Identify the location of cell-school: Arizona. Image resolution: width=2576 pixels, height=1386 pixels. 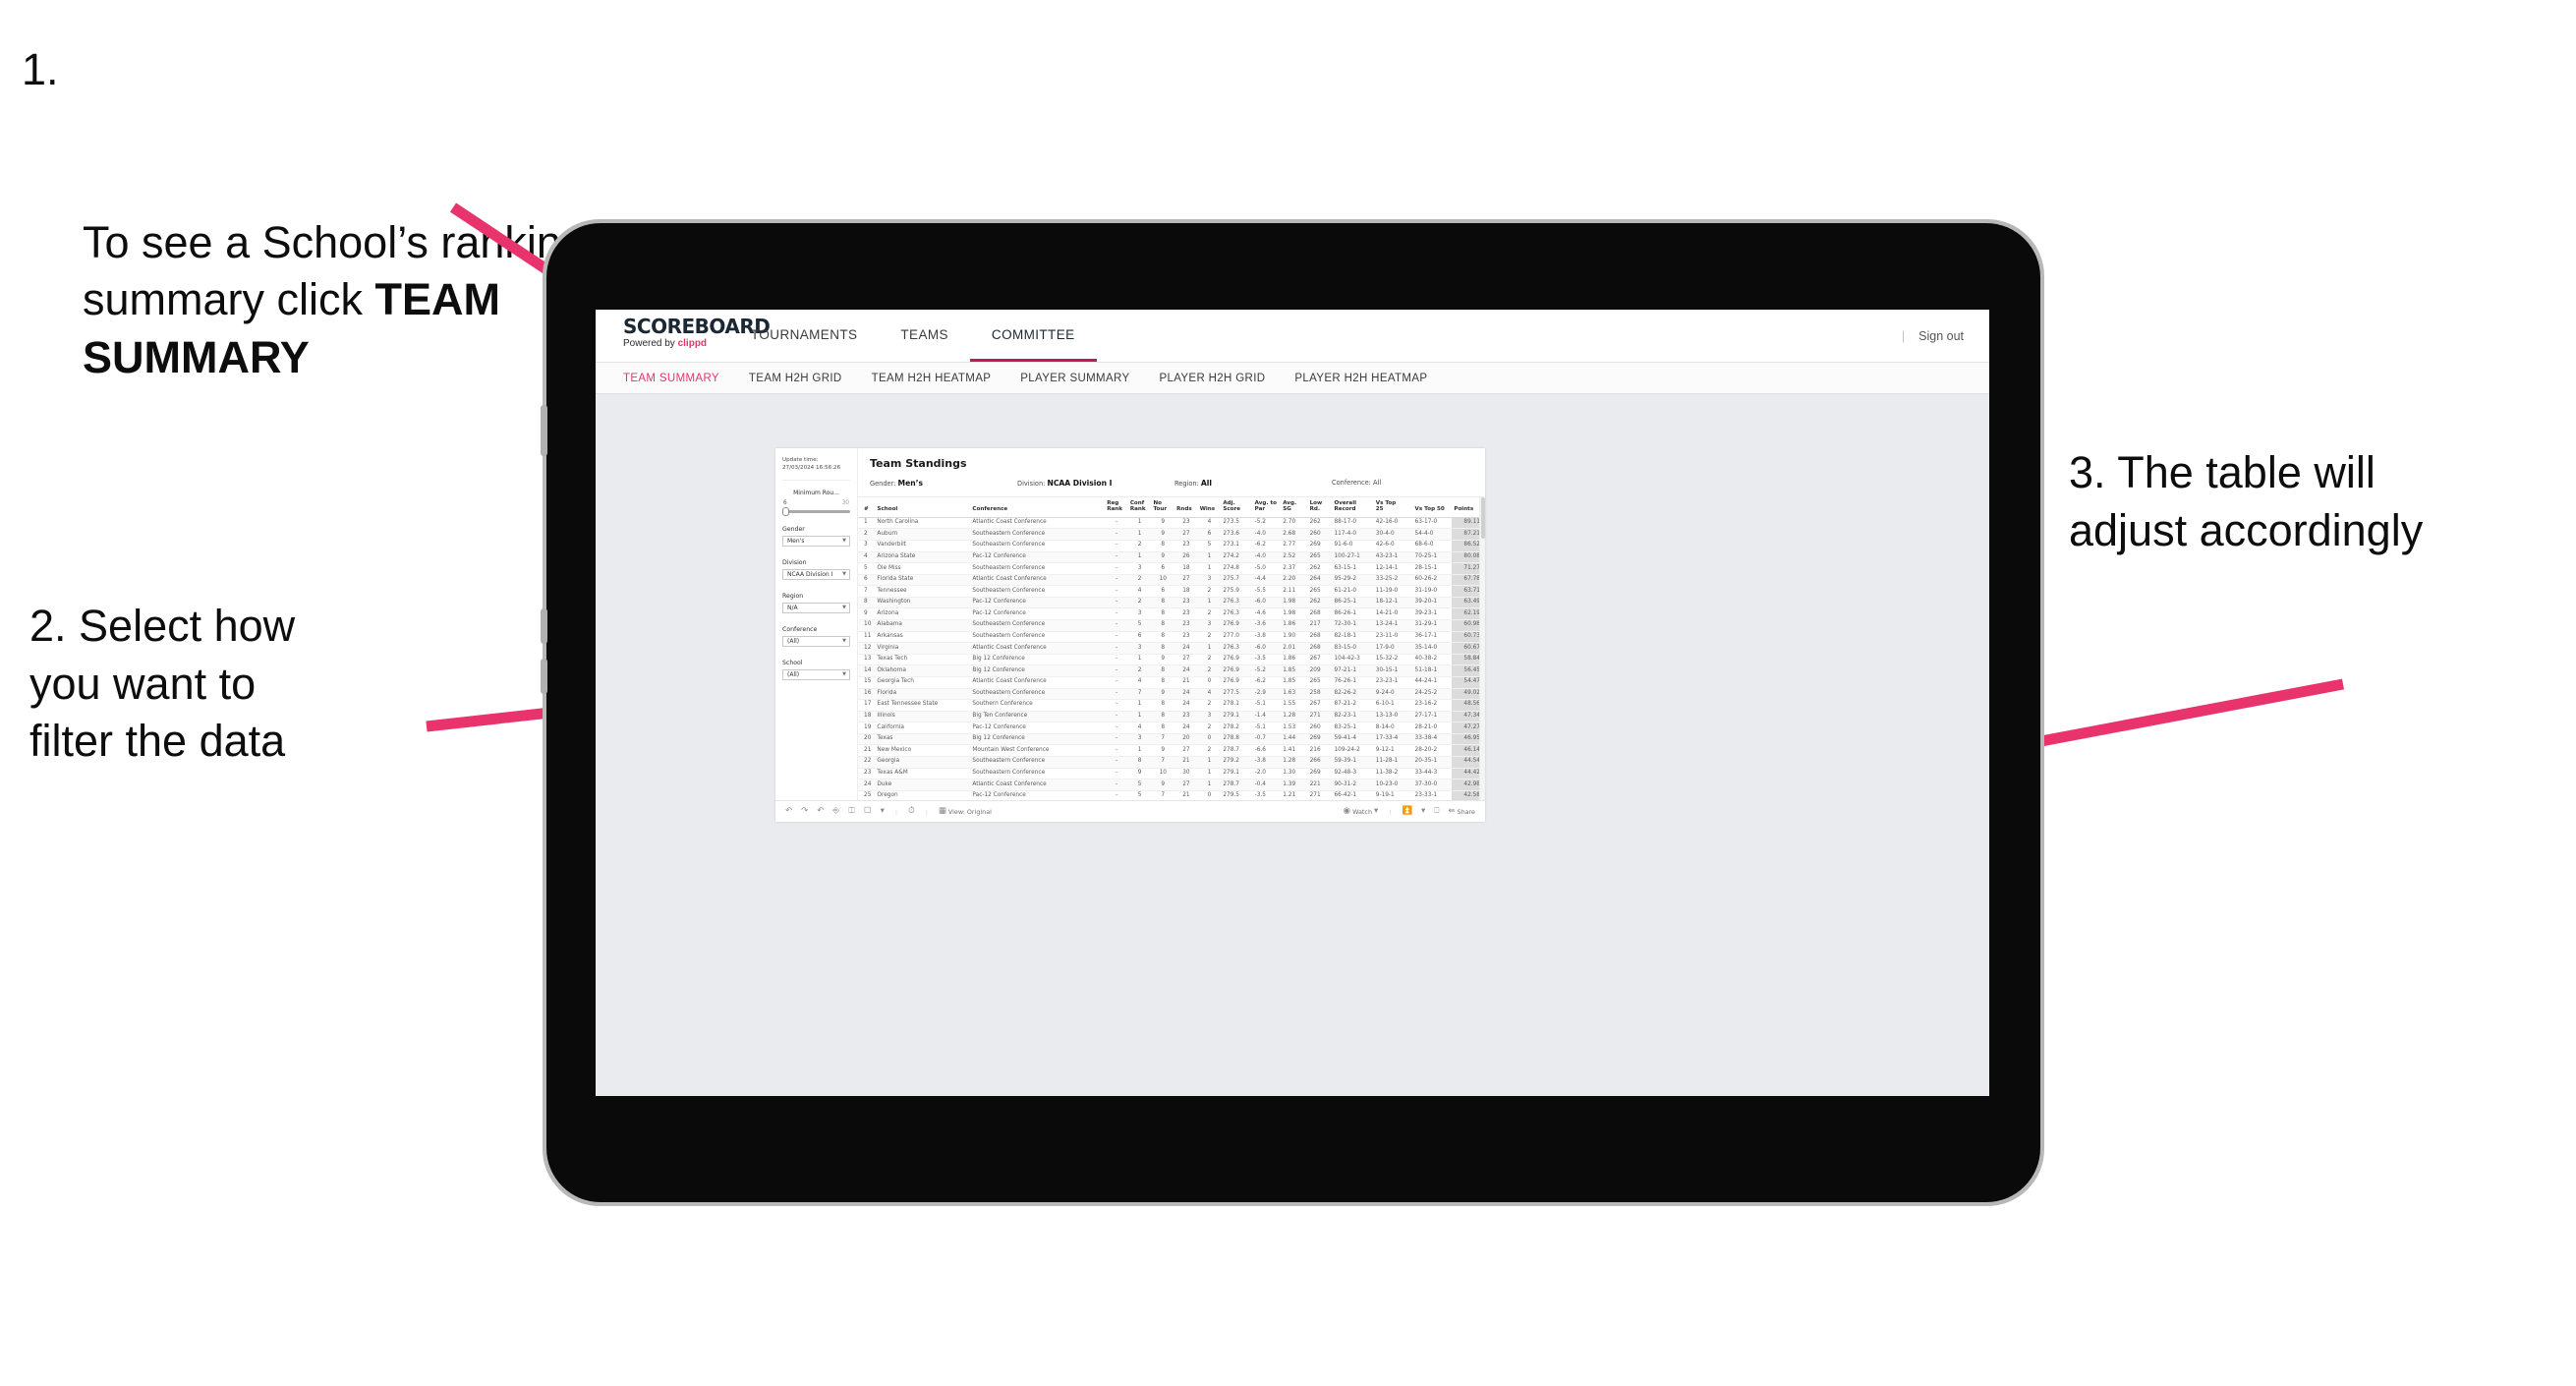
(923, 614).